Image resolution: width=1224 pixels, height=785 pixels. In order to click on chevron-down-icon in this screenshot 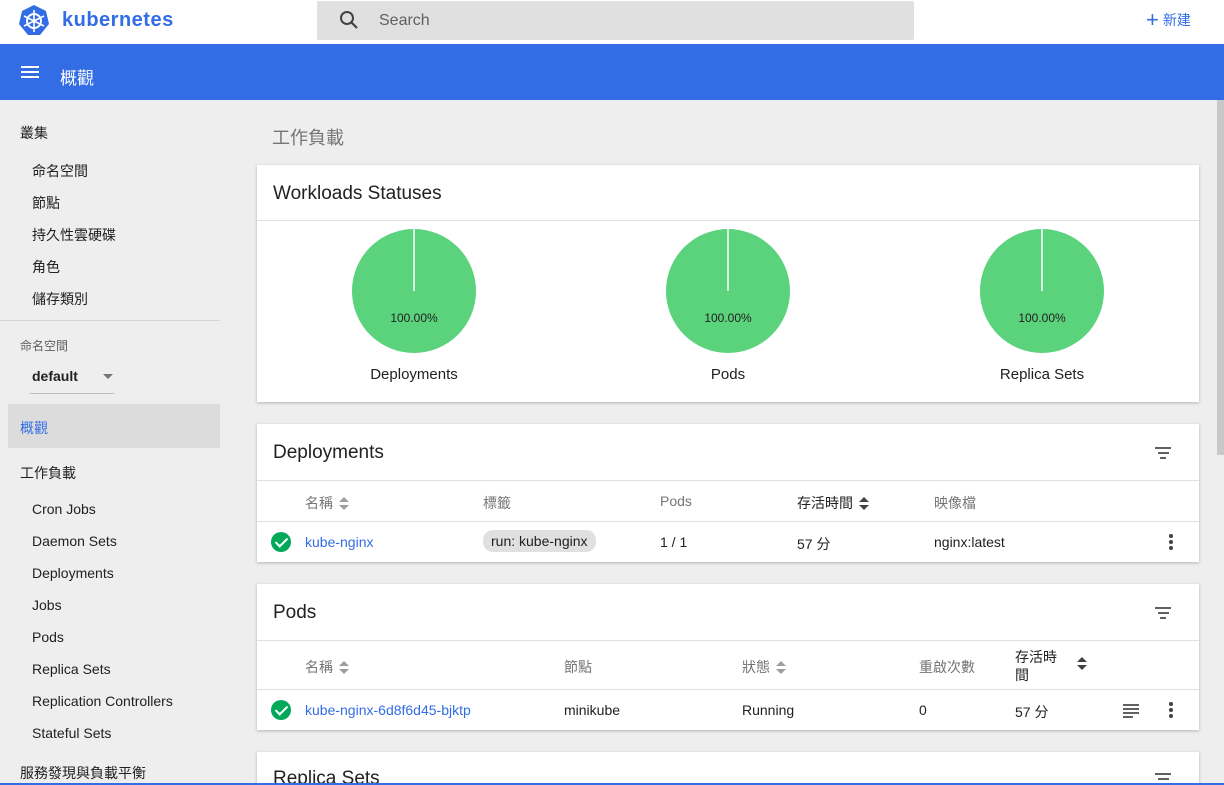, I will do `click(108, 376)`.